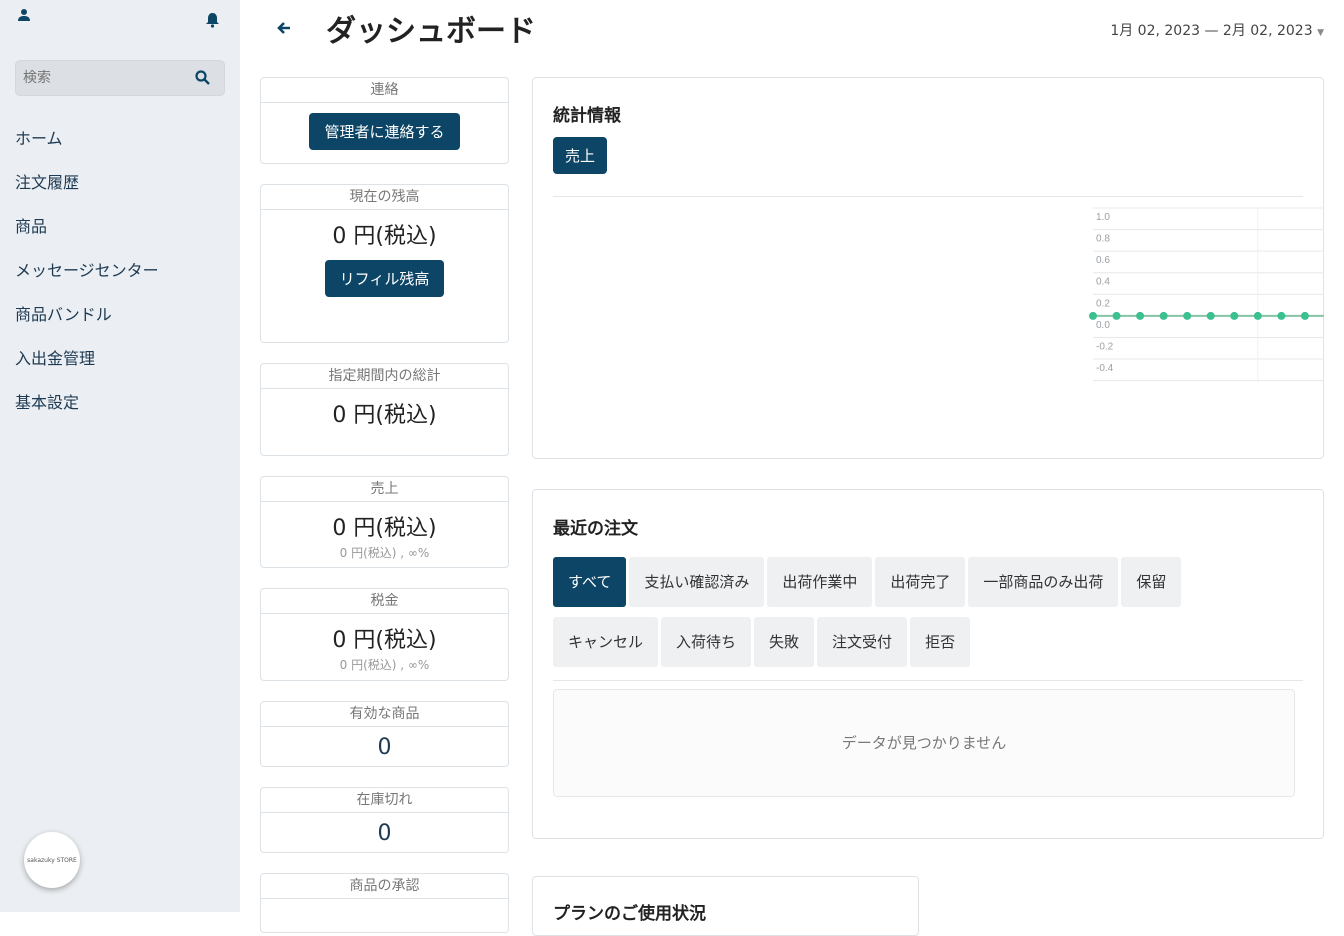 The width and height of the screenshot is (1344, 936). Describe the element at coordinates (1105, 368) in the screenshot. I see `y-tick-label: -0.4` at that location.